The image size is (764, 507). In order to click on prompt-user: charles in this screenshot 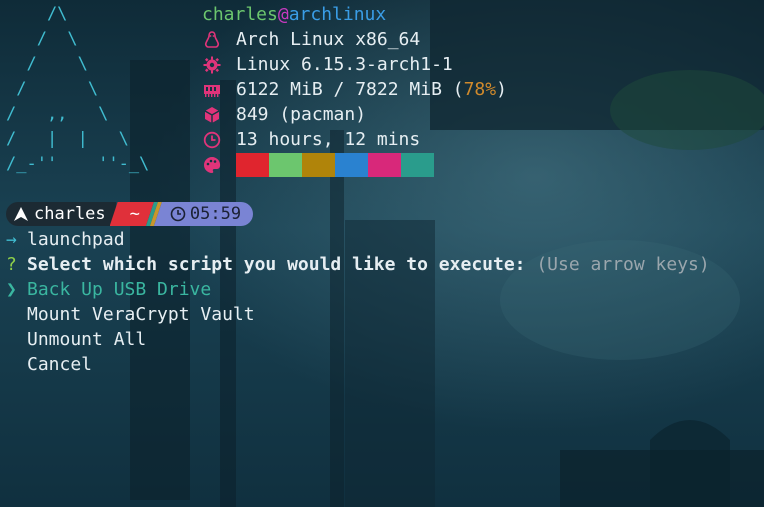, I will do `click(70, 214)`.